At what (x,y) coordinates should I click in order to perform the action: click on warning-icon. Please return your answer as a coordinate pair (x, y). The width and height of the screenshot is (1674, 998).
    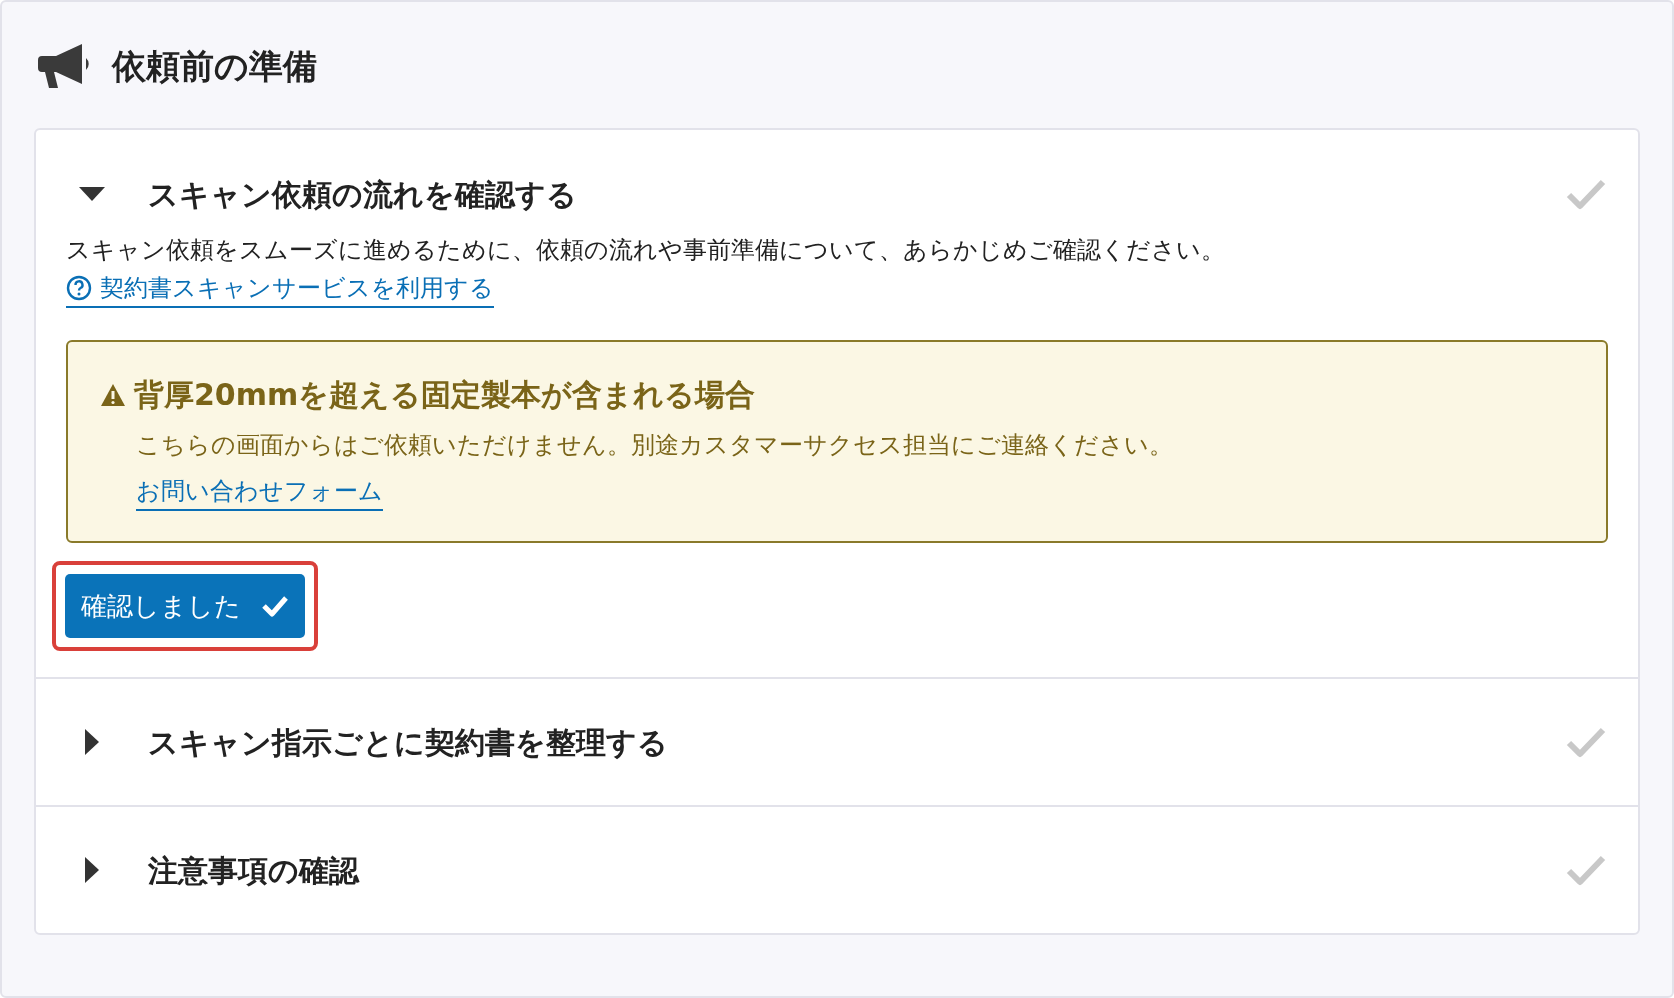
    Looking at the image, I should click on (113, 394).